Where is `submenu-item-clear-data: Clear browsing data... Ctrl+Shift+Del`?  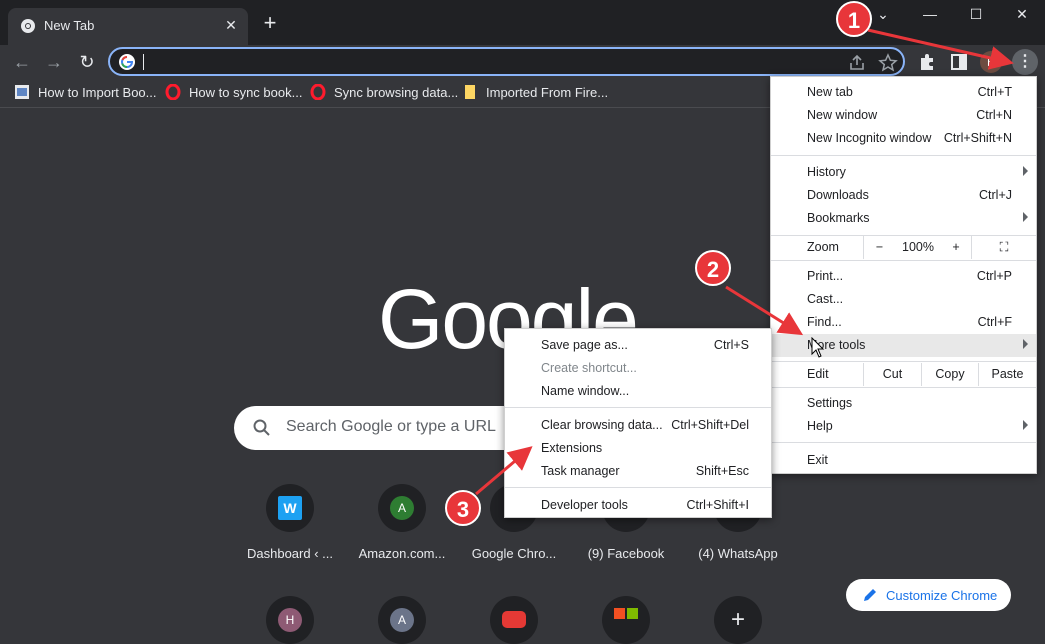 submenu-item-clear-data: Clear browsing data... Ctrl+Shift+Del is located at coordinates (638, 425).